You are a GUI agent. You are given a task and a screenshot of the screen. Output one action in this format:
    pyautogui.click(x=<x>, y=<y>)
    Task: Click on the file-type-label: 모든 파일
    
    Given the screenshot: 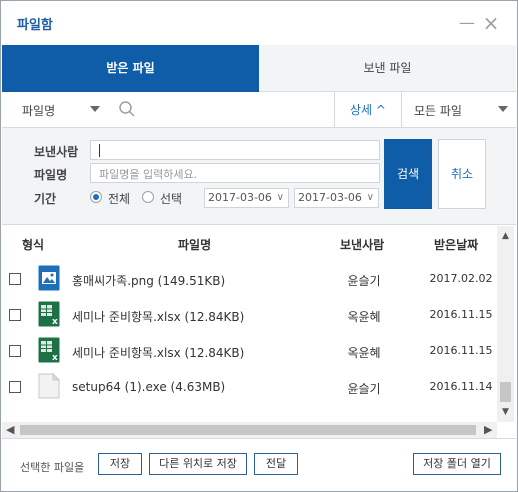 What is the action you would take?
    pyautogui.click(x=438, y=111)
    